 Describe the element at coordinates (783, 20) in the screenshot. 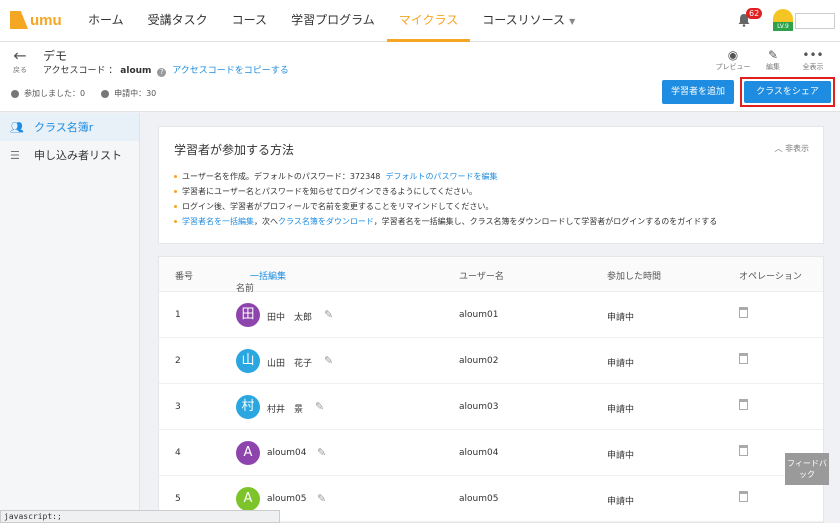

I see `user-avatar: LV.9` at that location.